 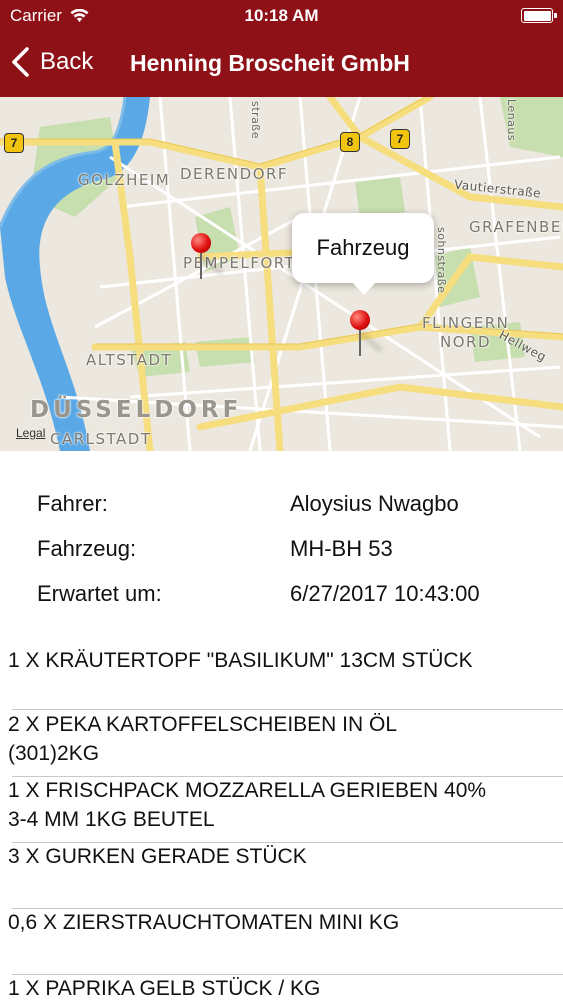 What do you see at coordinates (204, 922) in the screenshot?
I see `item-line: 0,6 X ZIERSTRAUCHTOMATEN MINI KG` at bounding box center [204, 922].